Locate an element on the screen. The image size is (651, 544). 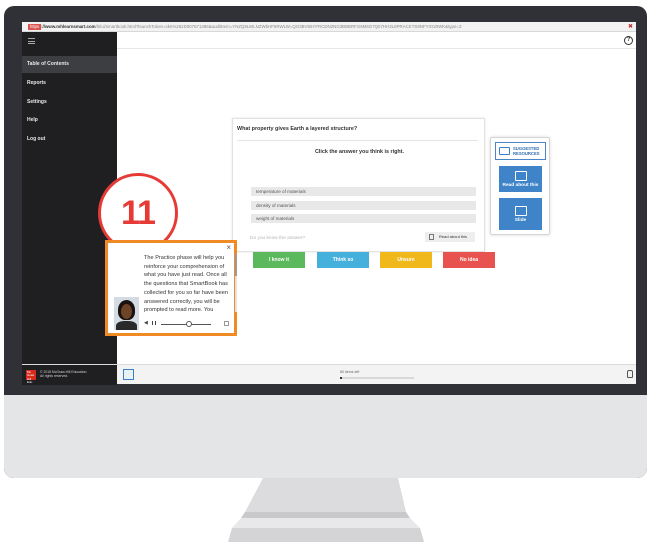
close-icon: × is located at coordinates (228, 248).